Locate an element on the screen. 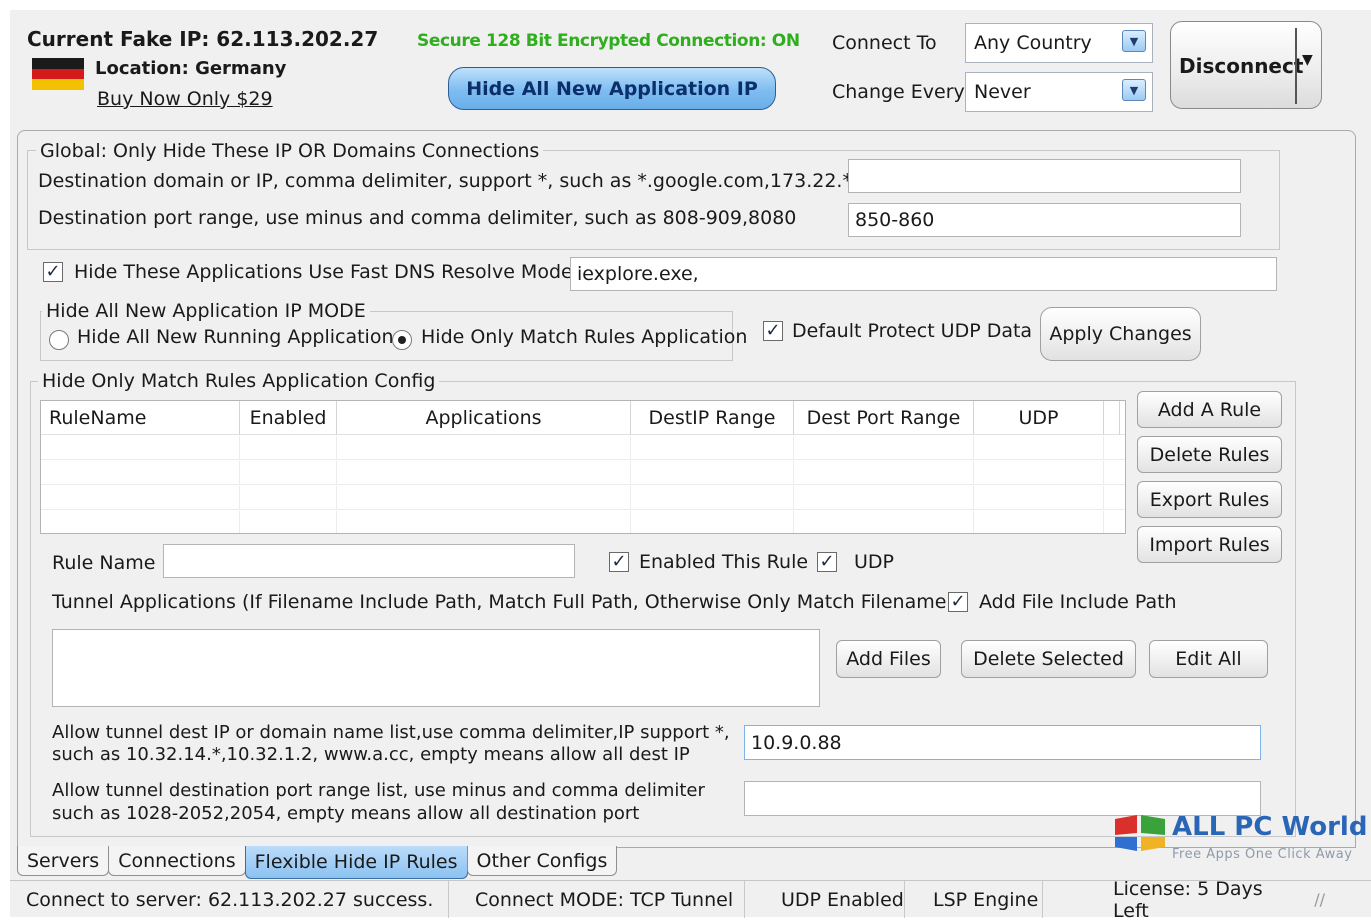  location-label: Location: Germany is located at coordinates (191, 68).